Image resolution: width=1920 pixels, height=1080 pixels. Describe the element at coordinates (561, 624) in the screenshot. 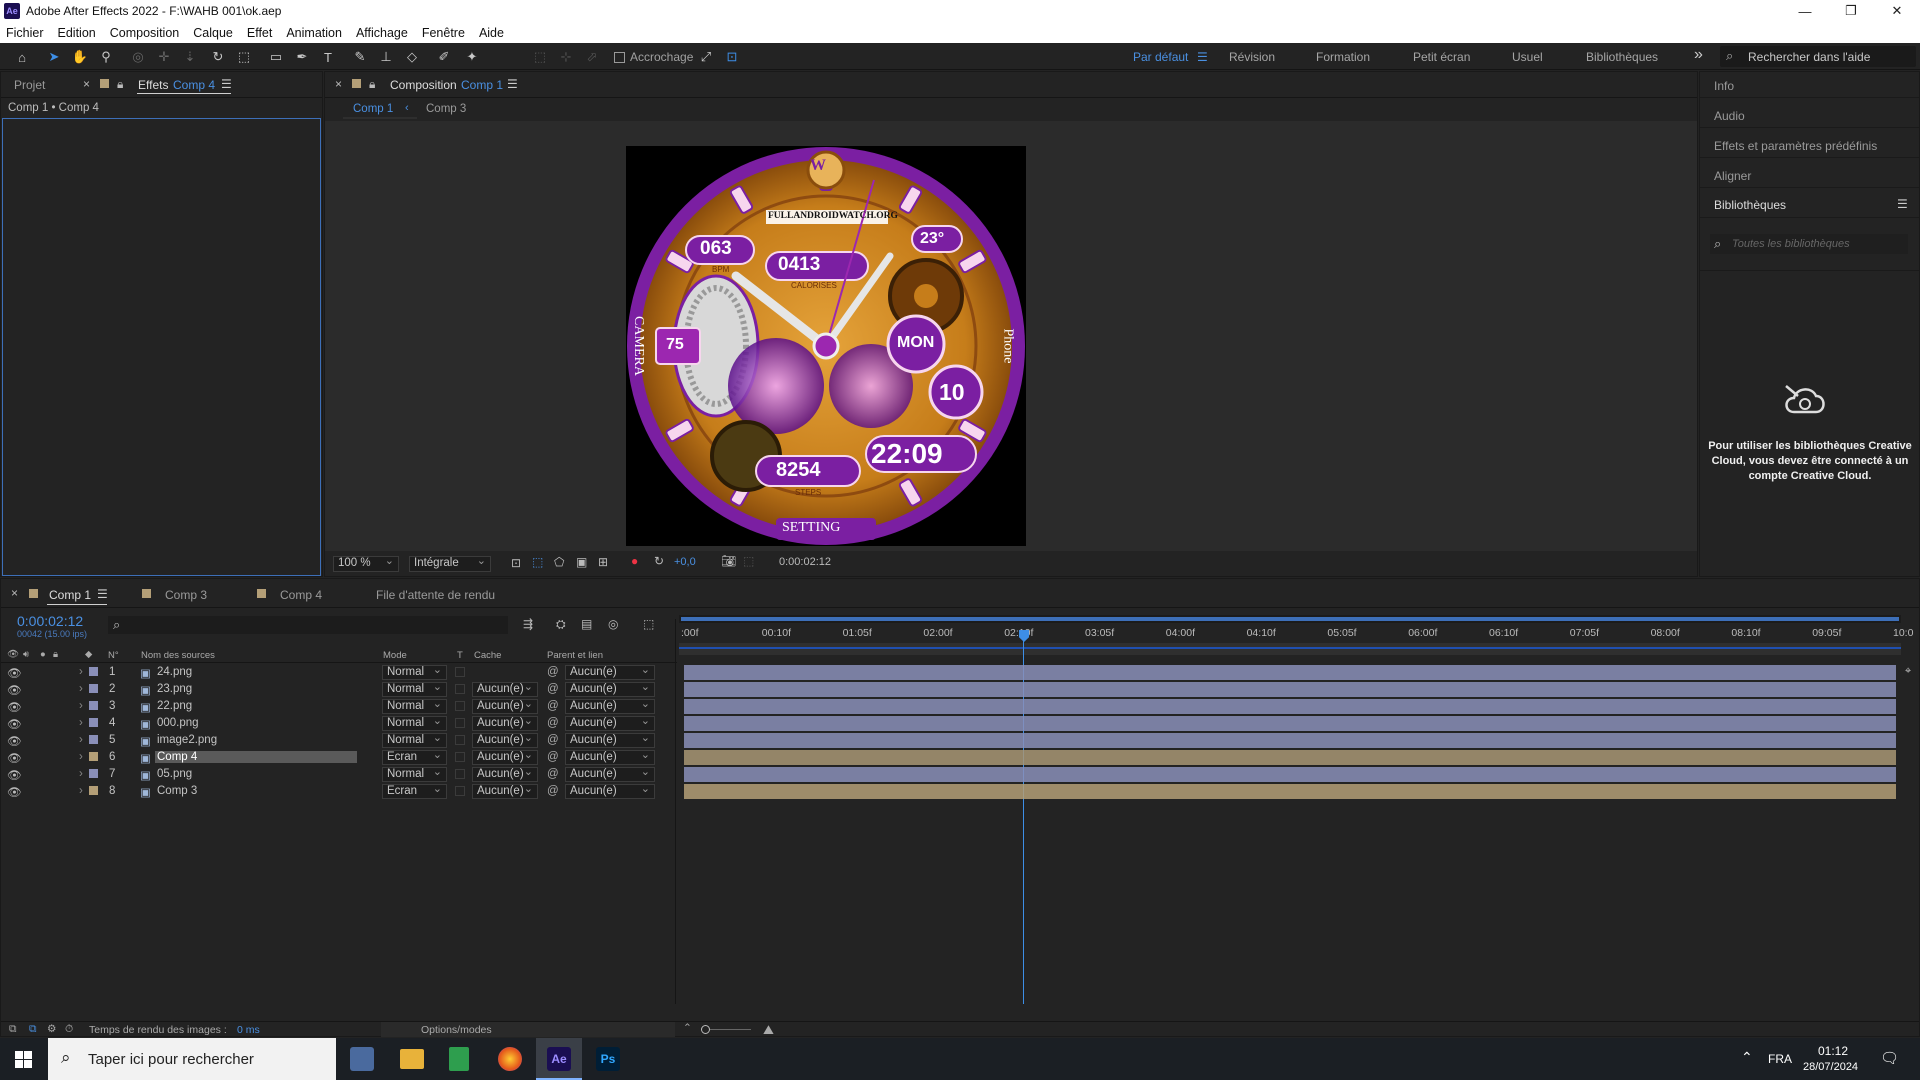

I see `draft-3d-icon: ⛭` at that location.